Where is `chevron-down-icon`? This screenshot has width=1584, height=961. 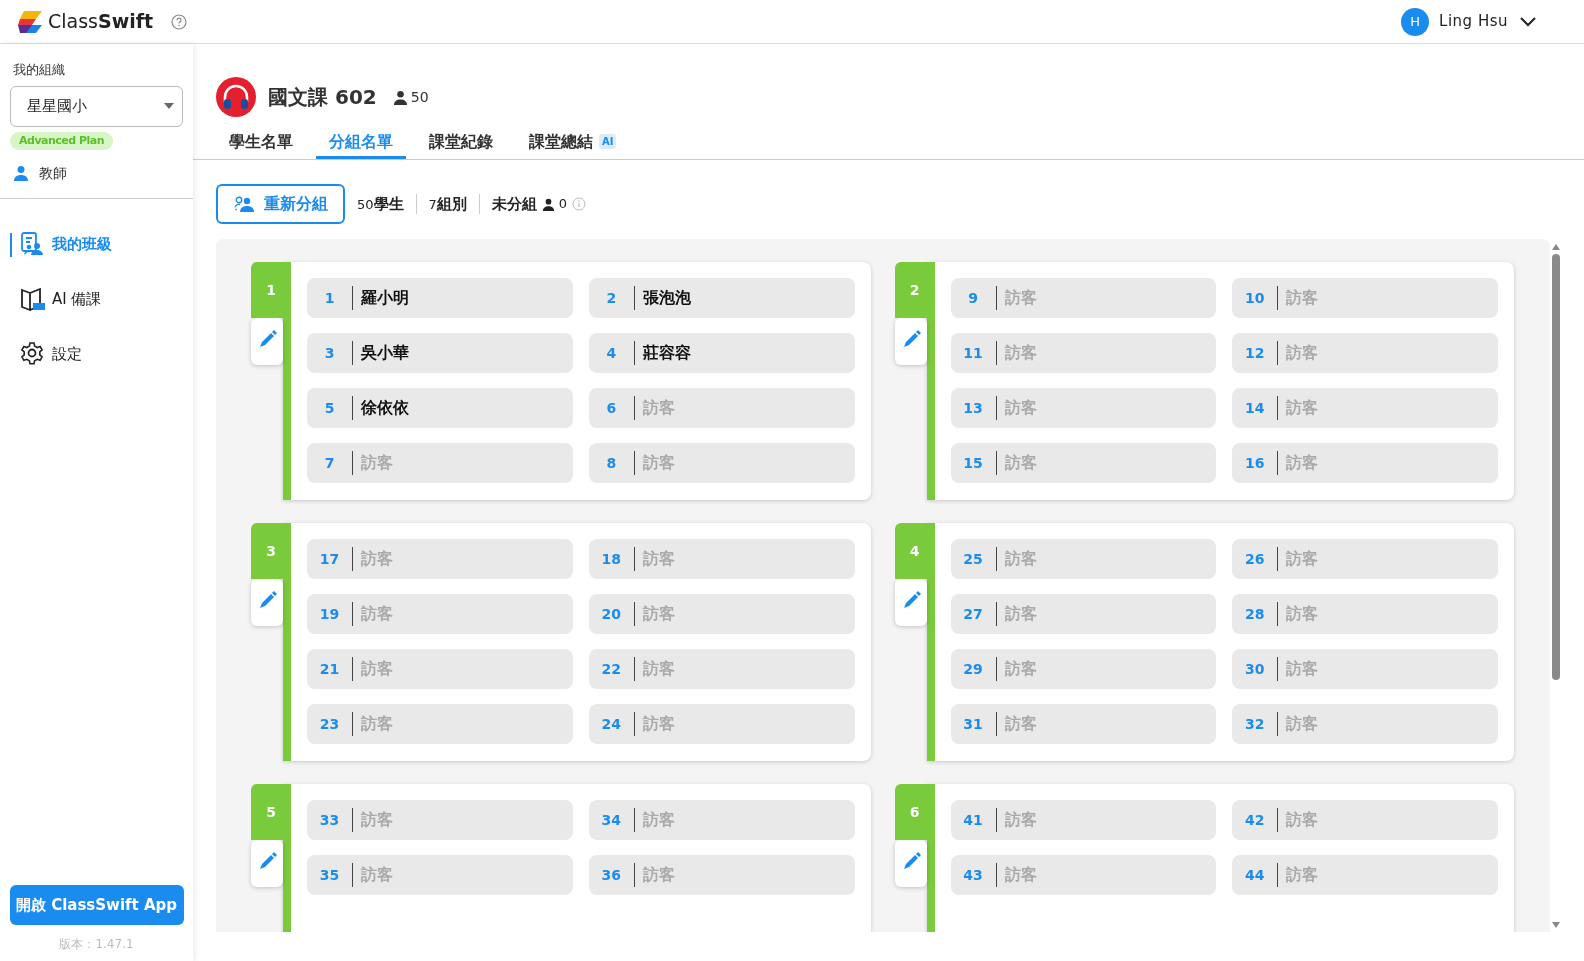 chevron-down-icon is located at coordinates (1528, 21).